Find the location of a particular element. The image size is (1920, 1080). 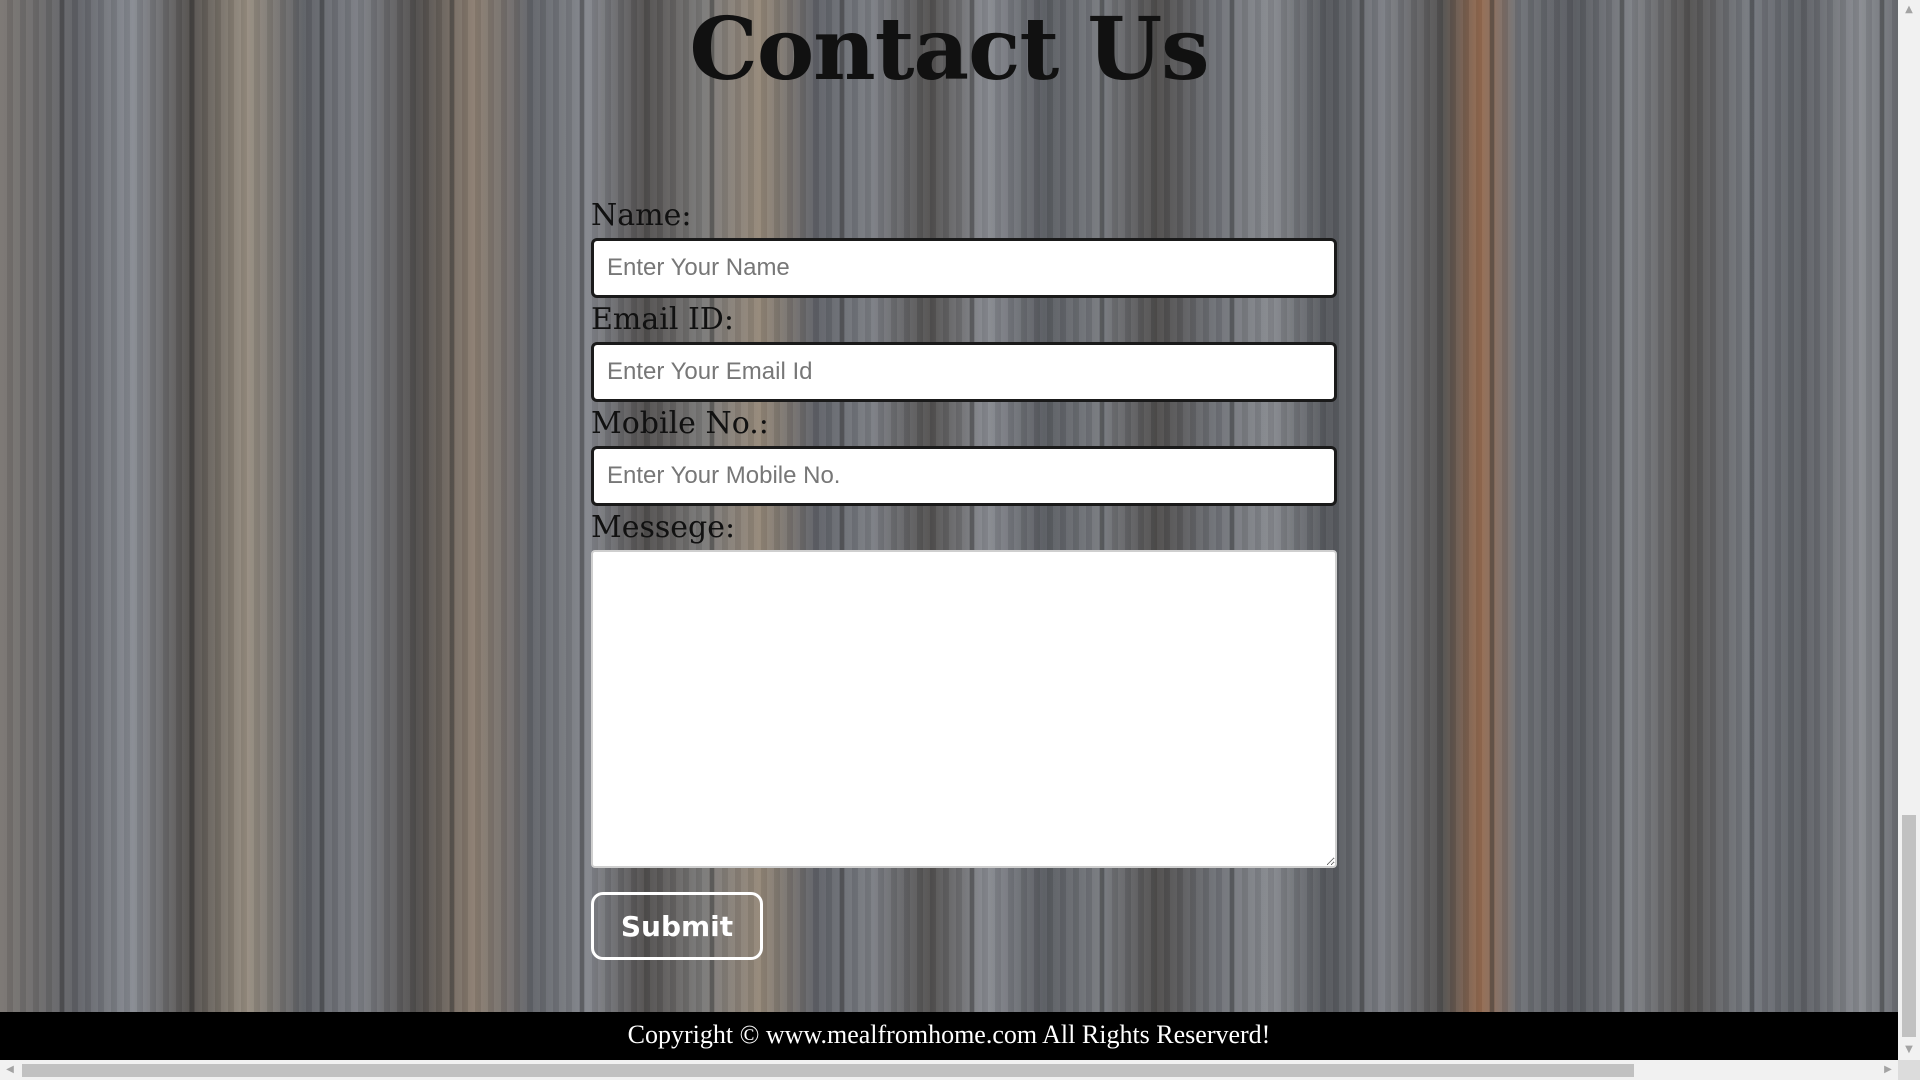

mobile-input is located at coordinates (964, 476).